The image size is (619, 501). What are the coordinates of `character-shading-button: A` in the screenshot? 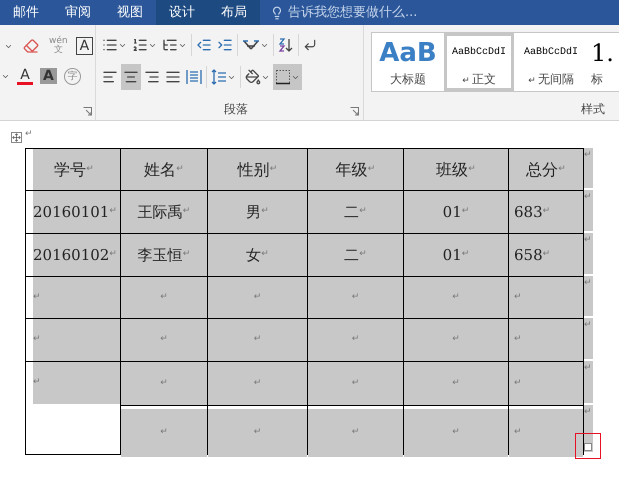 It's located at (48, 76).